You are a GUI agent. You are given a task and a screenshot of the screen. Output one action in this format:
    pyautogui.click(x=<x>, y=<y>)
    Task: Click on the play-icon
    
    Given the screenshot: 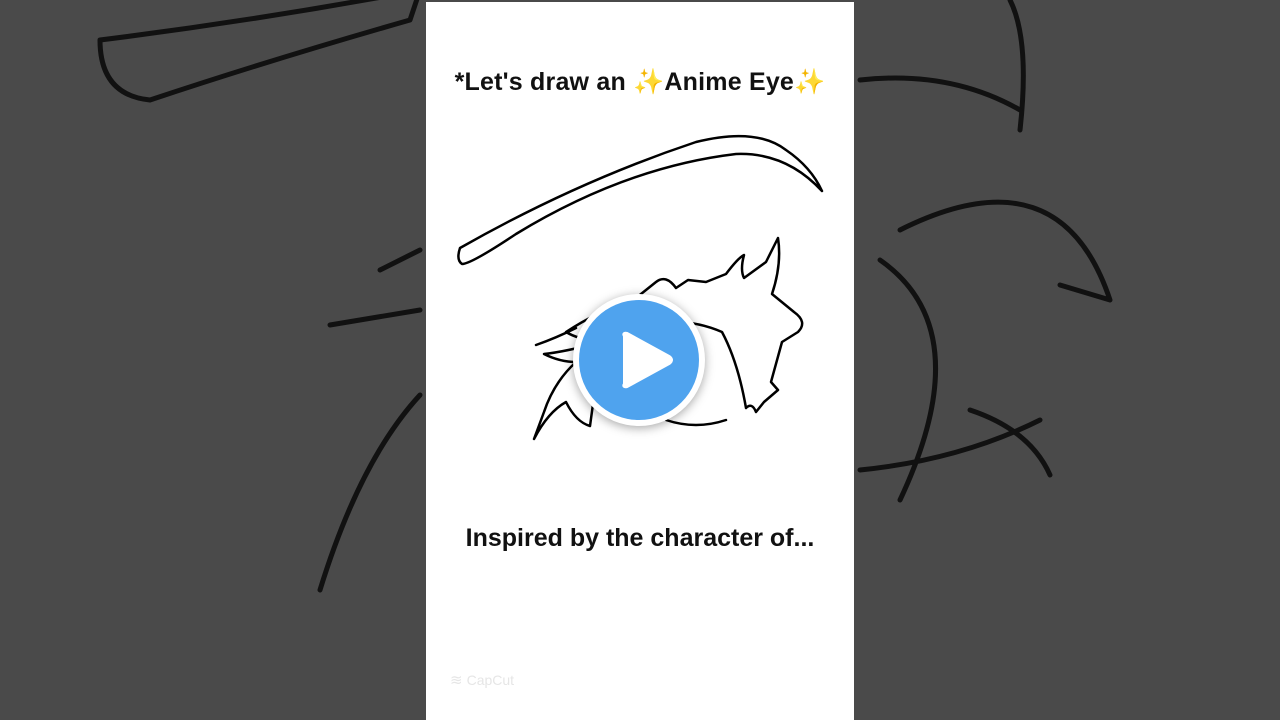 What is the action you would take?
    pyautogui.click(x=647, y=360)
    